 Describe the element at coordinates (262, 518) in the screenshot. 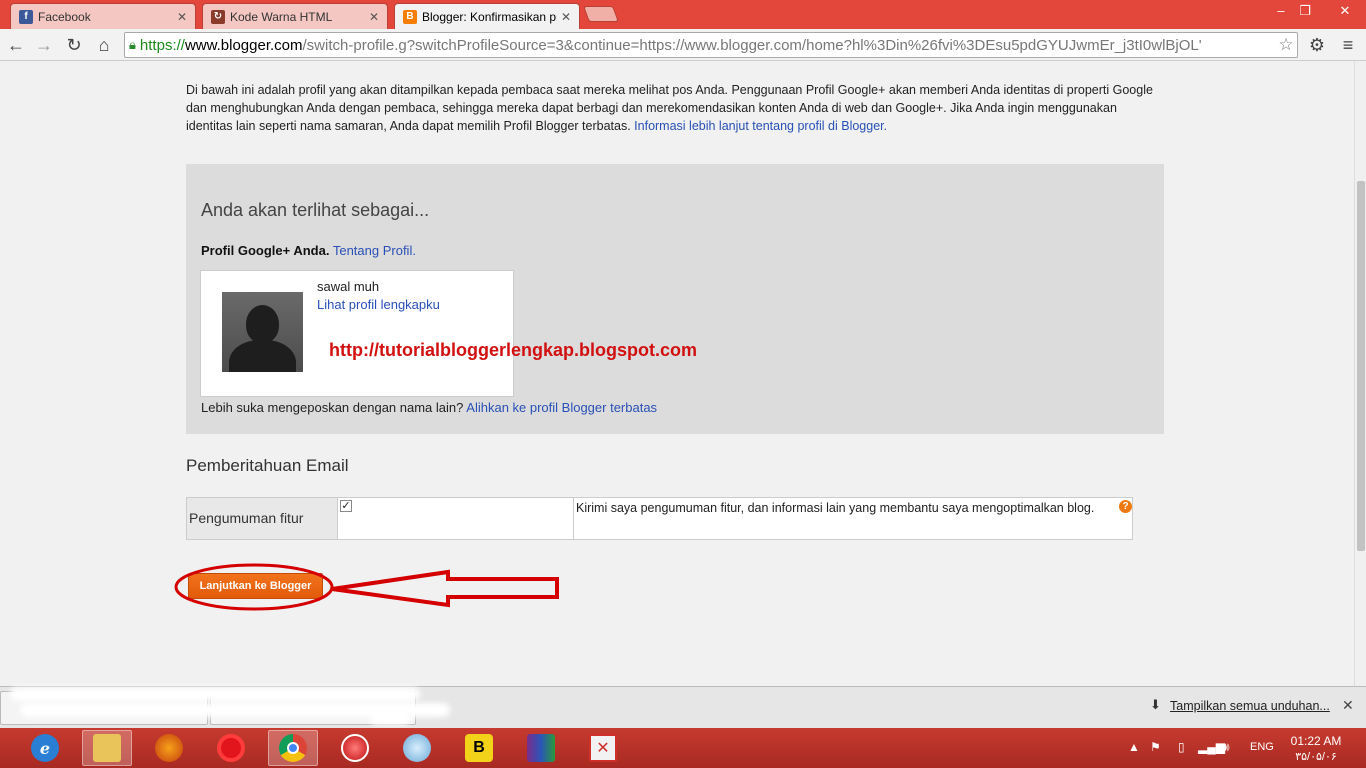

I see `feature-announcement-label: Pengumuman fitur` at that location.